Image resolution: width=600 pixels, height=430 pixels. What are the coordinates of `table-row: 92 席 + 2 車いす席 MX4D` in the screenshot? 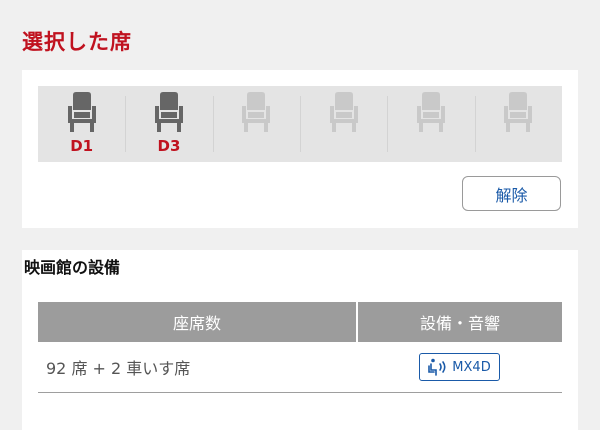 It's located at (300, 367).